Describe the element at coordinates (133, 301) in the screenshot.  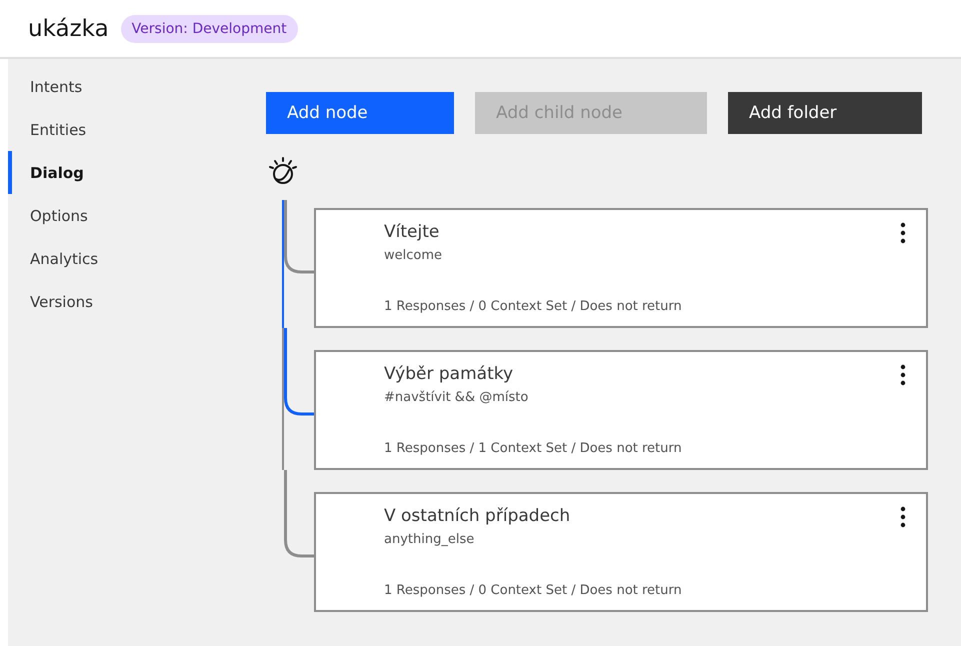
I see `sidebar-item: Versions` at that location.